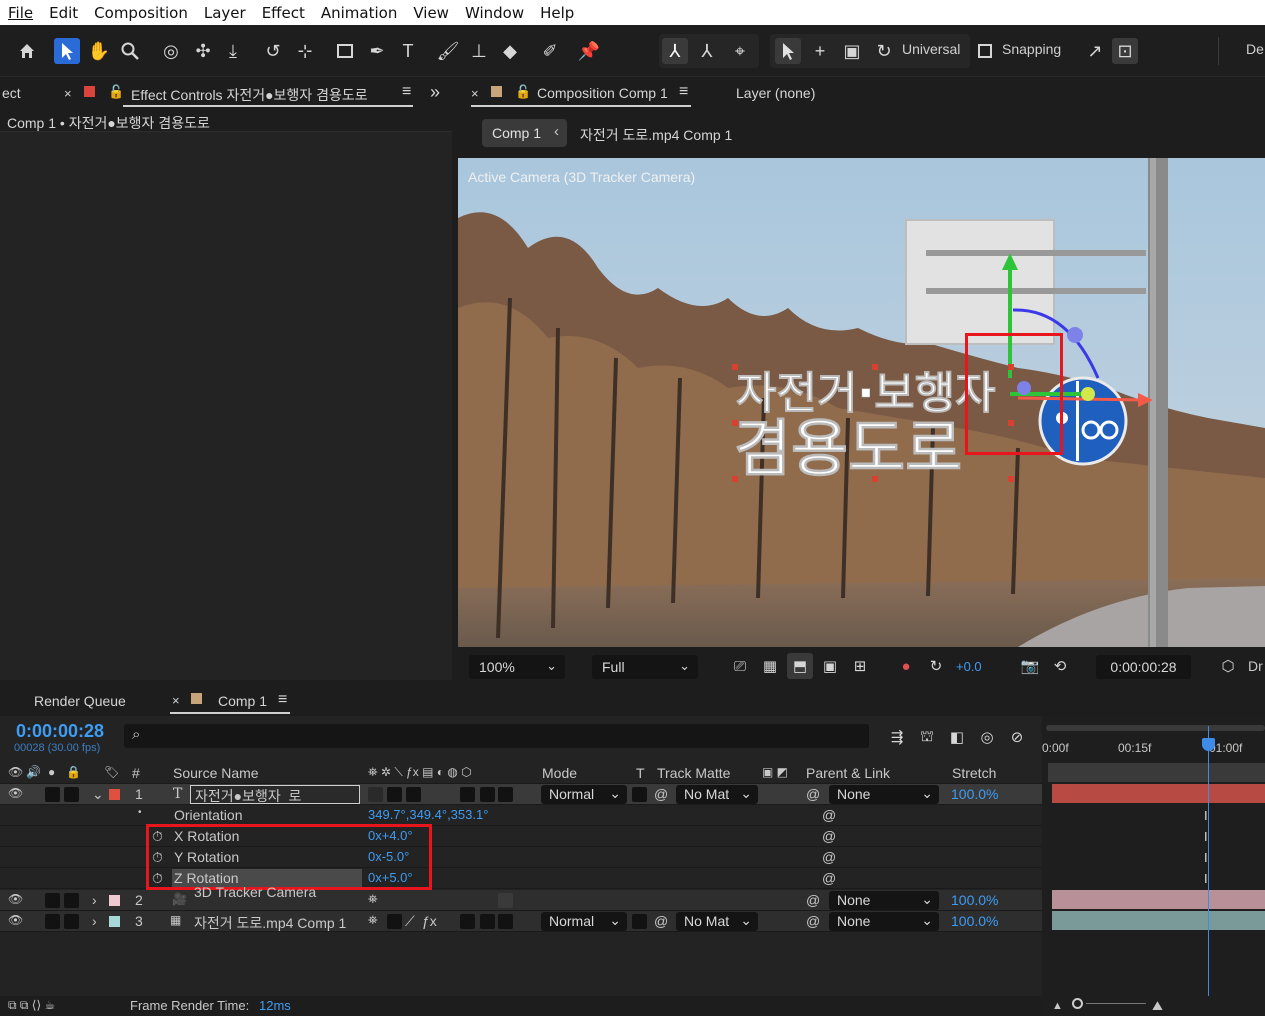 This screenshot has width=1265, height=1016. What do you see at coordinates (479, 51) in the screenshot?
I see `clone-stamp-tool-icon: ⊥` at bounding box center [479, 51].